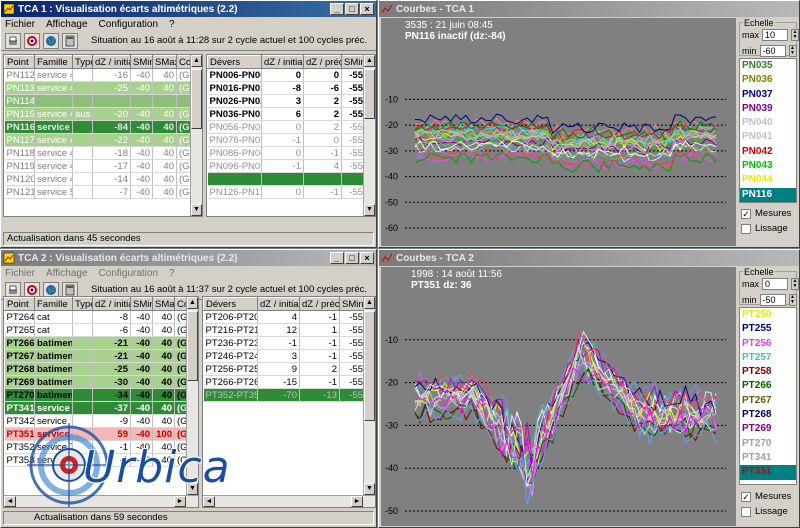  Describe the element at coordinates (98, 153) in the screenshot. I see `table-row: PN118service 4-18-4040(Gra` at that location.